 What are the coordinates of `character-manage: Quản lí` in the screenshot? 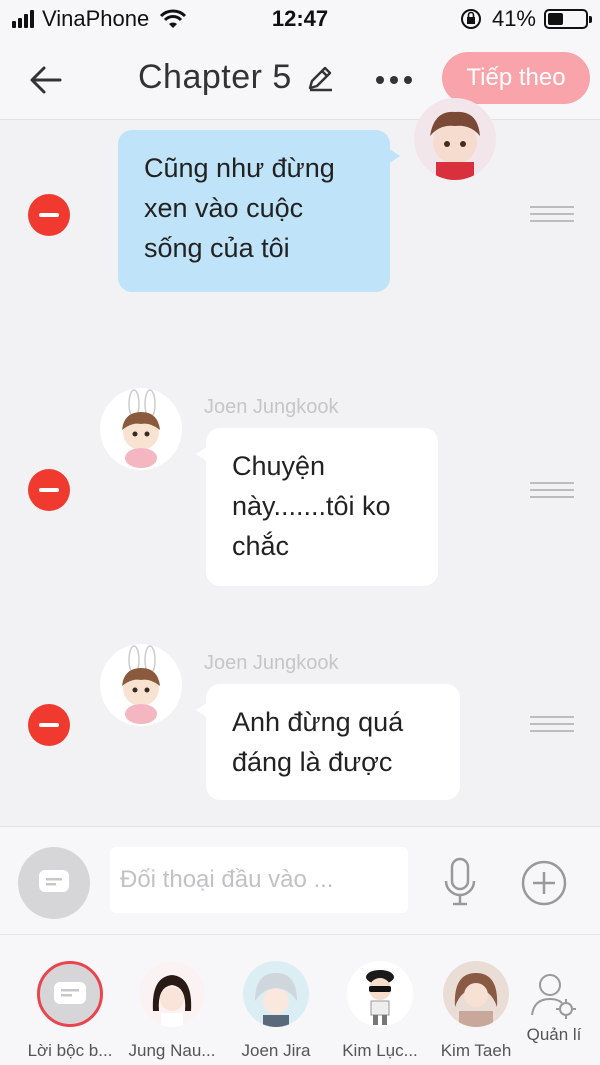 It's located at (552, 1008).